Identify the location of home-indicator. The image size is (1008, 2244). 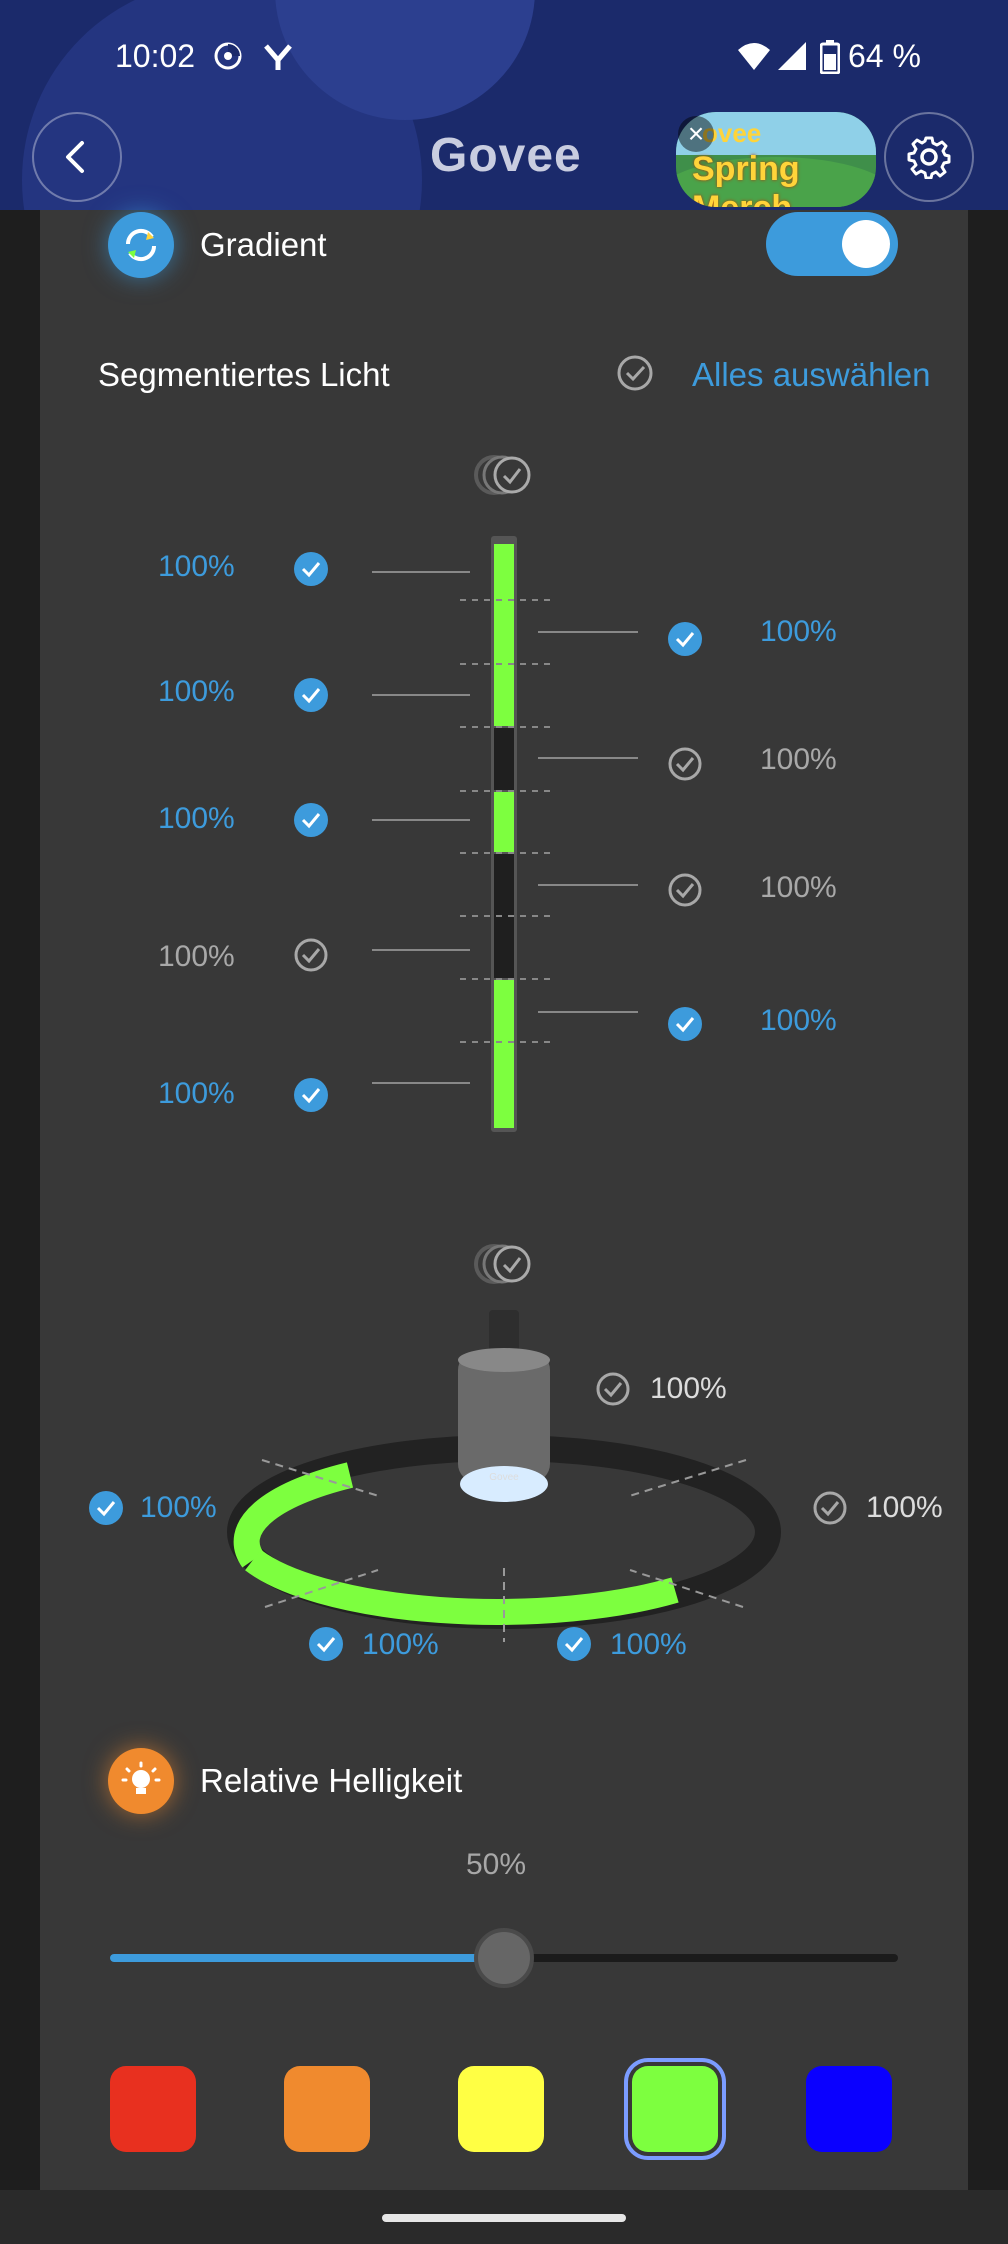
(504, 2218).